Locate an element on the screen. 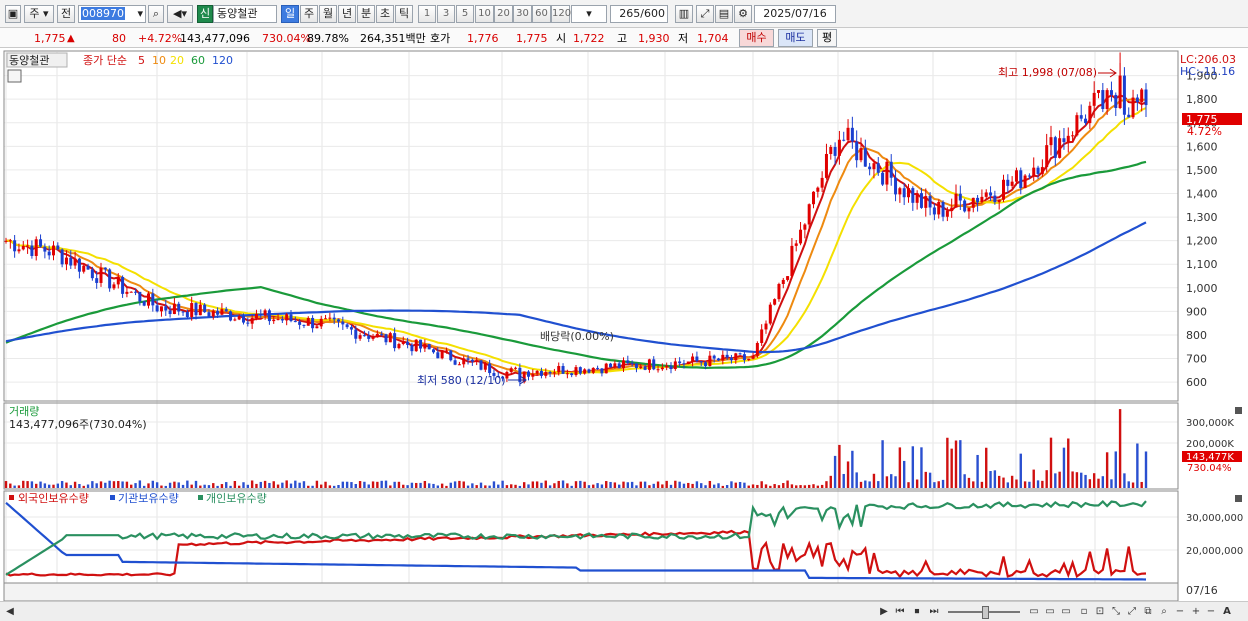  calculator-icon is located at coordinates (14, 76).